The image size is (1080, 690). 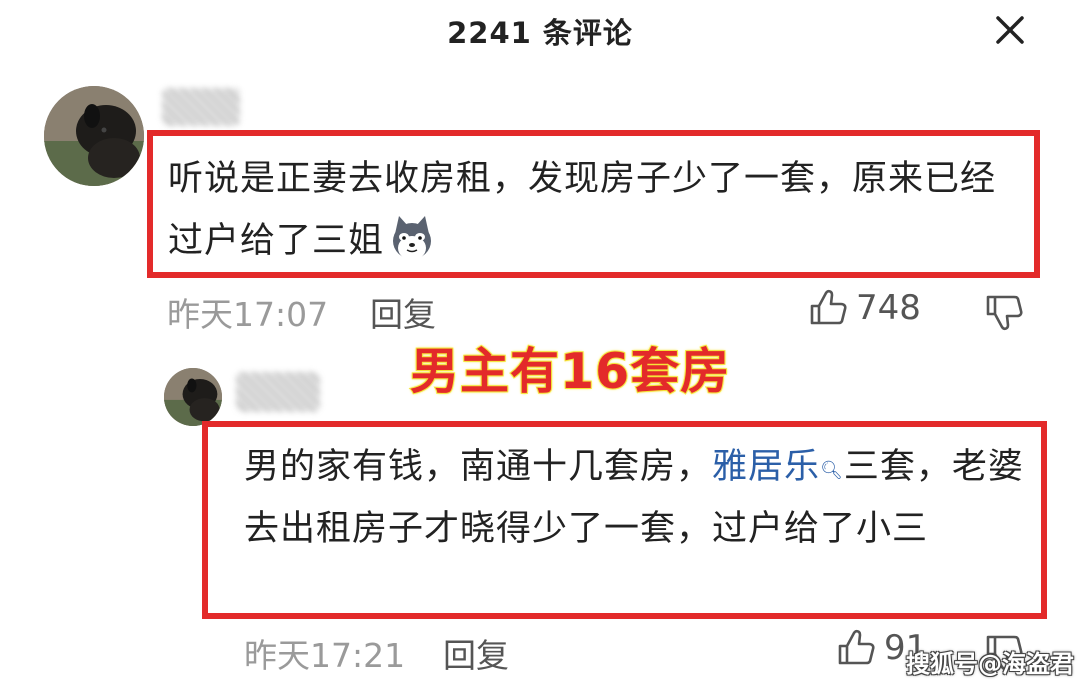 What do you see at coordinates (832, 470) in the screenshot?
I see `search-icon: 🔍︎` at bounding box center [832, 470].